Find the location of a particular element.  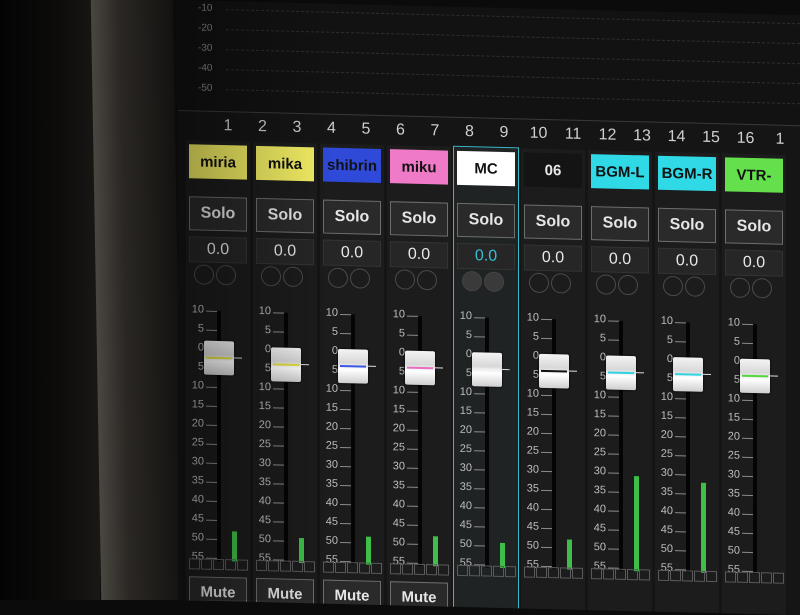

channel-name-tag: VTR- is located at coordinates (754, 175).